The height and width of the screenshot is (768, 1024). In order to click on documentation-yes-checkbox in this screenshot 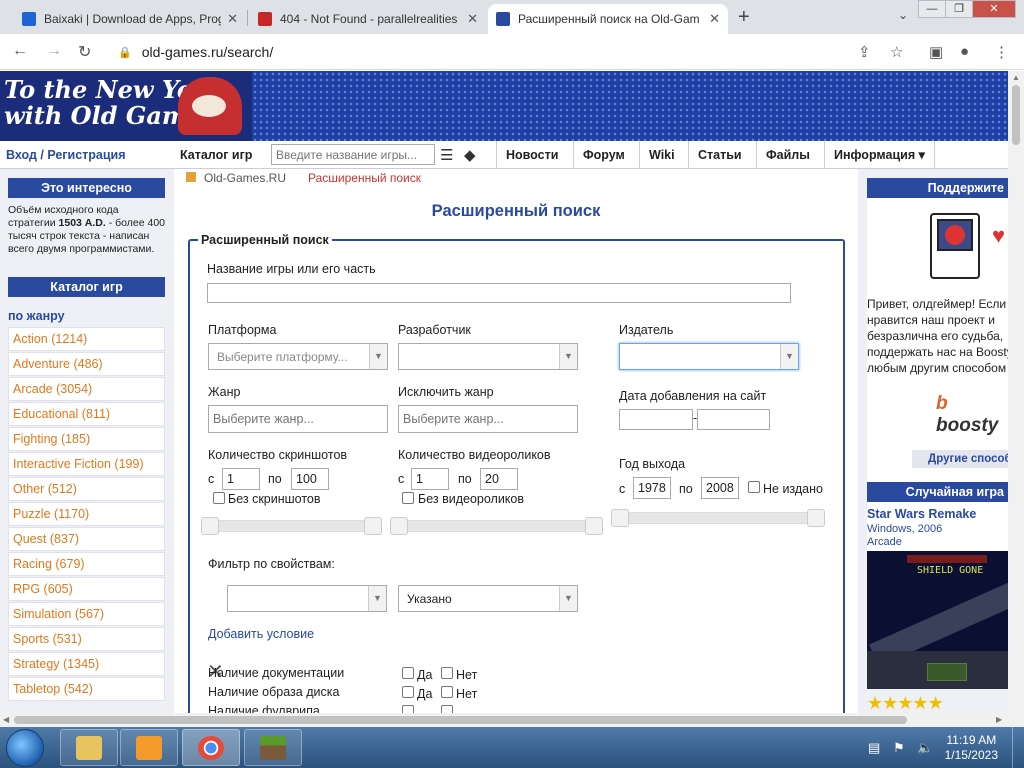, I will do `click(408, 673)`.